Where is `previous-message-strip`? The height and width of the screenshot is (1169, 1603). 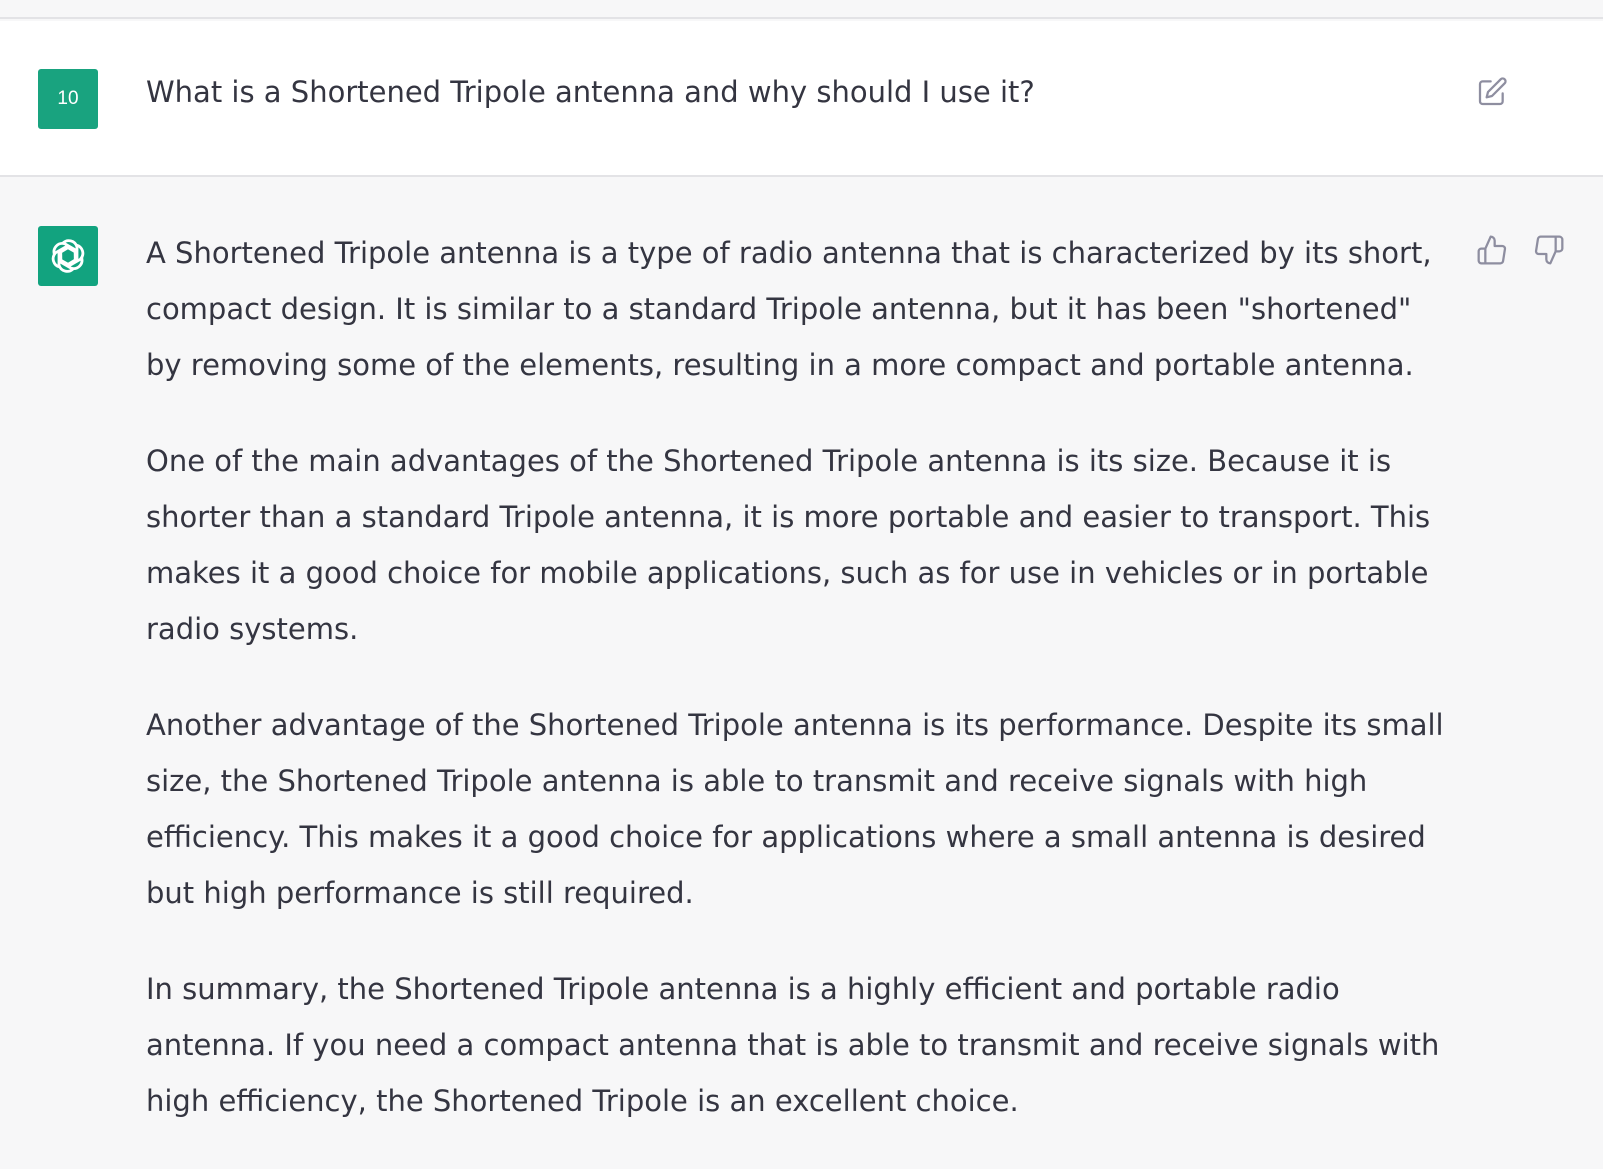 previous-message-strip is located at coordinates (801, 9).